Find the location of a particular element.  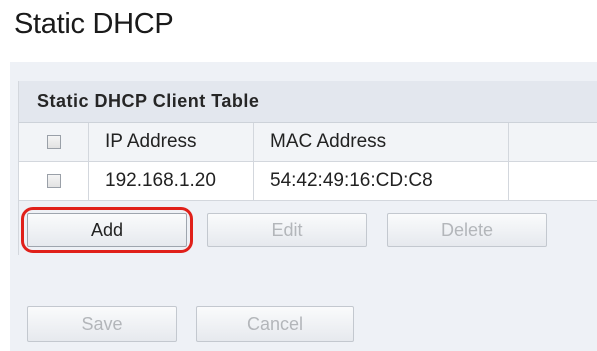

save-button: Save is located at coordinates (102, 324).